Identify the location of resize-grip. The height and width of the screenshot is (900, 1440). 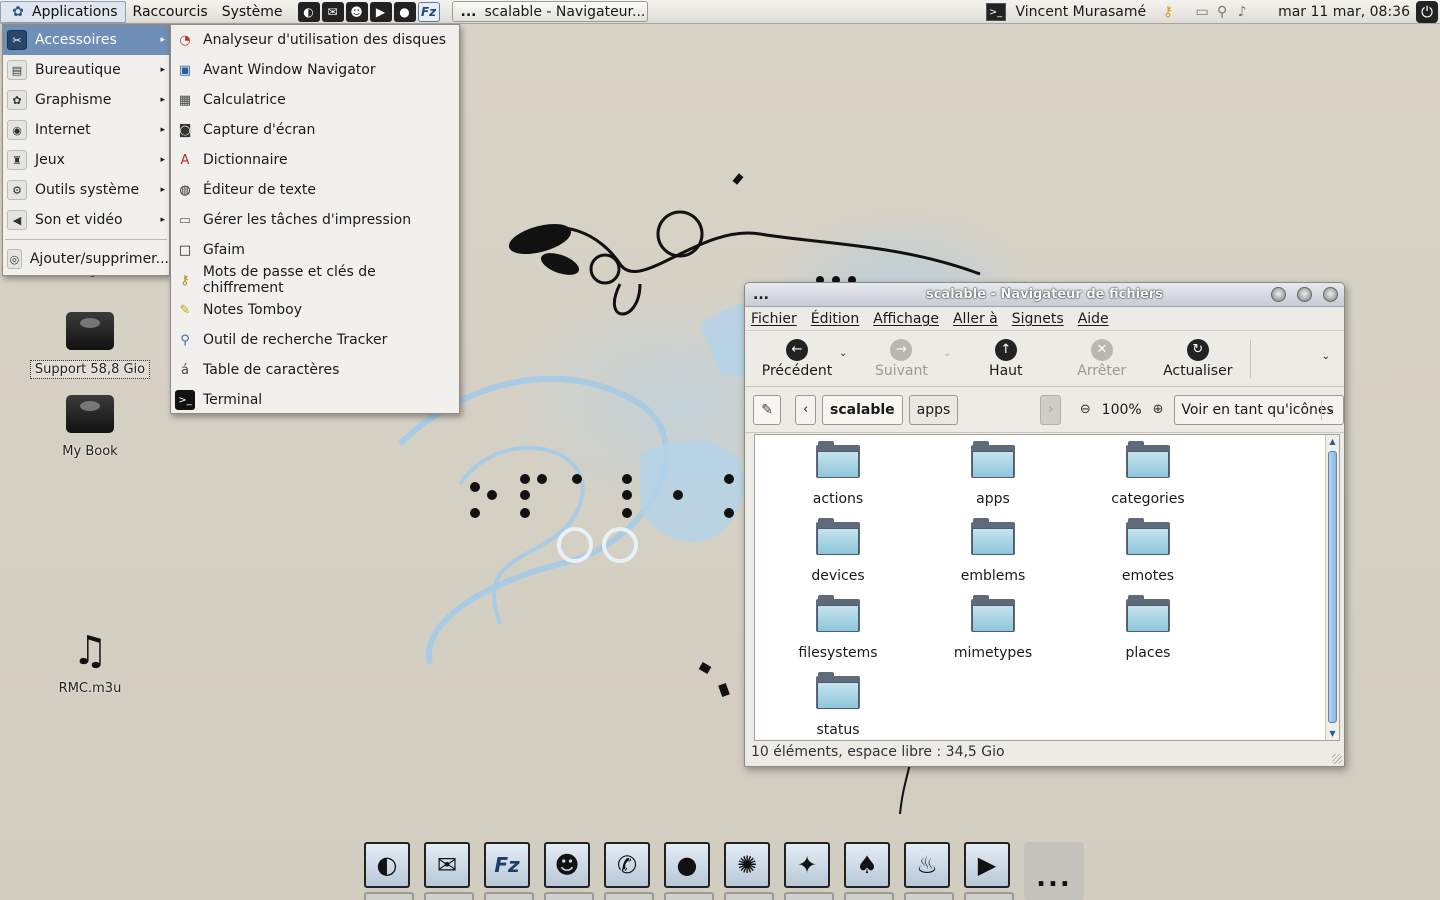
(1337, 759).